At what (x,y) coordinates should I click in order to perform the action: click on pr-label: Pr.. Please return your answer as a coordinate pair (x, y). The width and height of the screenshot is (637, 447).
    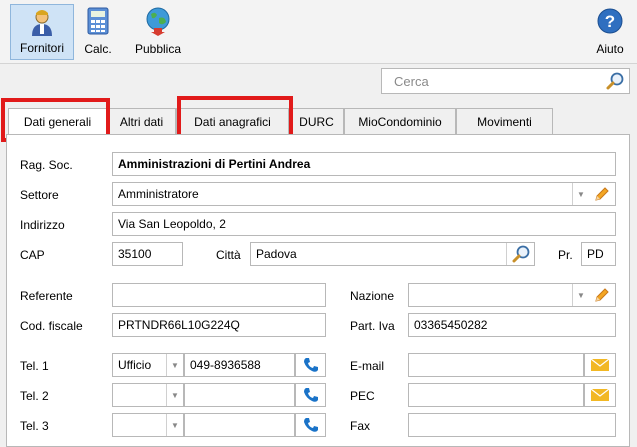
    Looking at the image, I should click on (565, 255).